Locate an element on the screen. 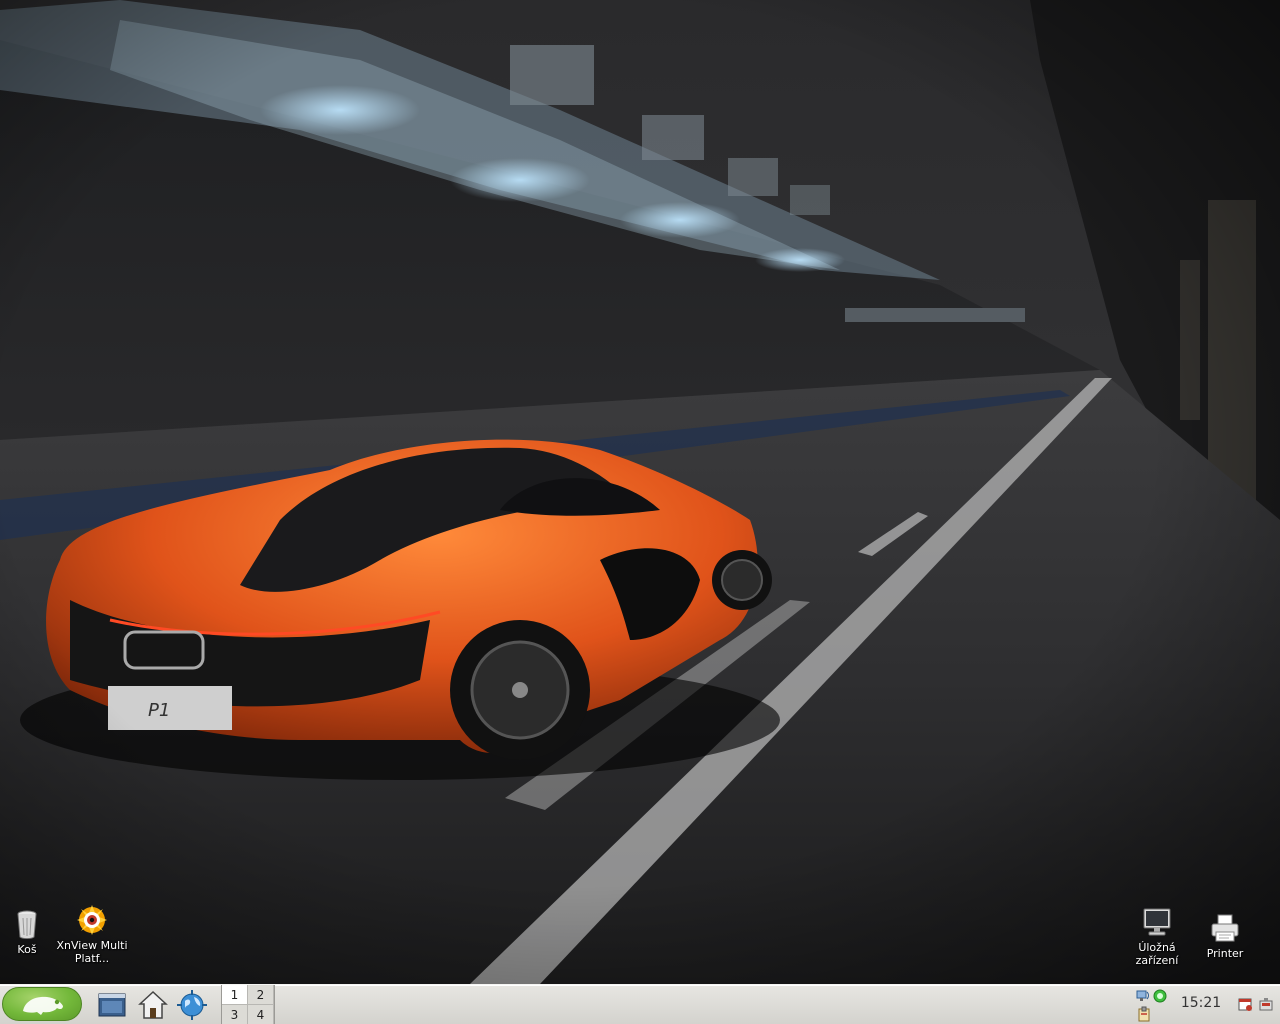 This screenshot has height=1024, width=1280. desktop-icon-printer: Printer is located at coordinates (1225, 936).